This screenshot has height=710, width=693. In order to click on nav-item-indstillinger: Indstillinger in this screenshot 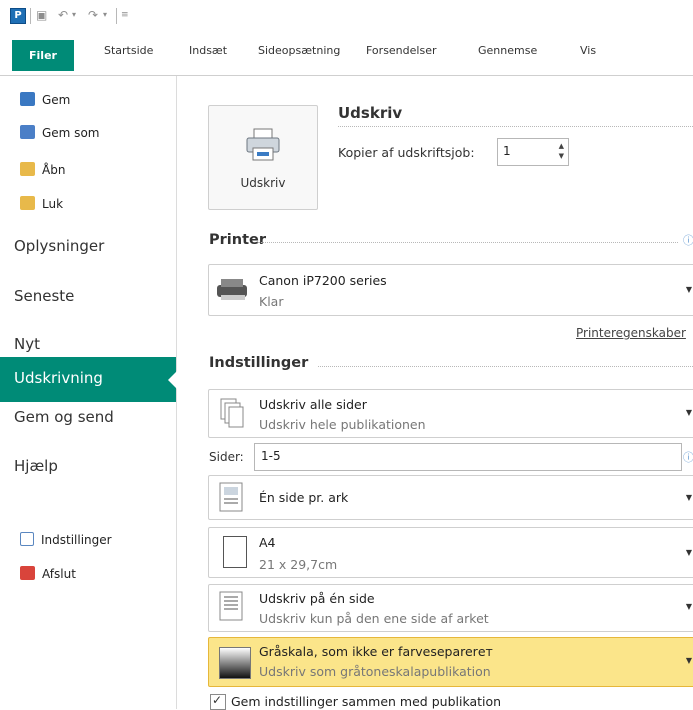, I will do `click(66, 539)`.